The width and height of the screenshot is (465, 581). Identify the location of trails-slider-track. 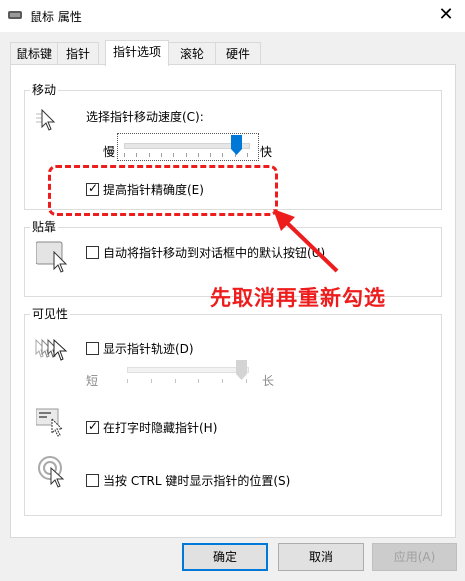
(188, 370).